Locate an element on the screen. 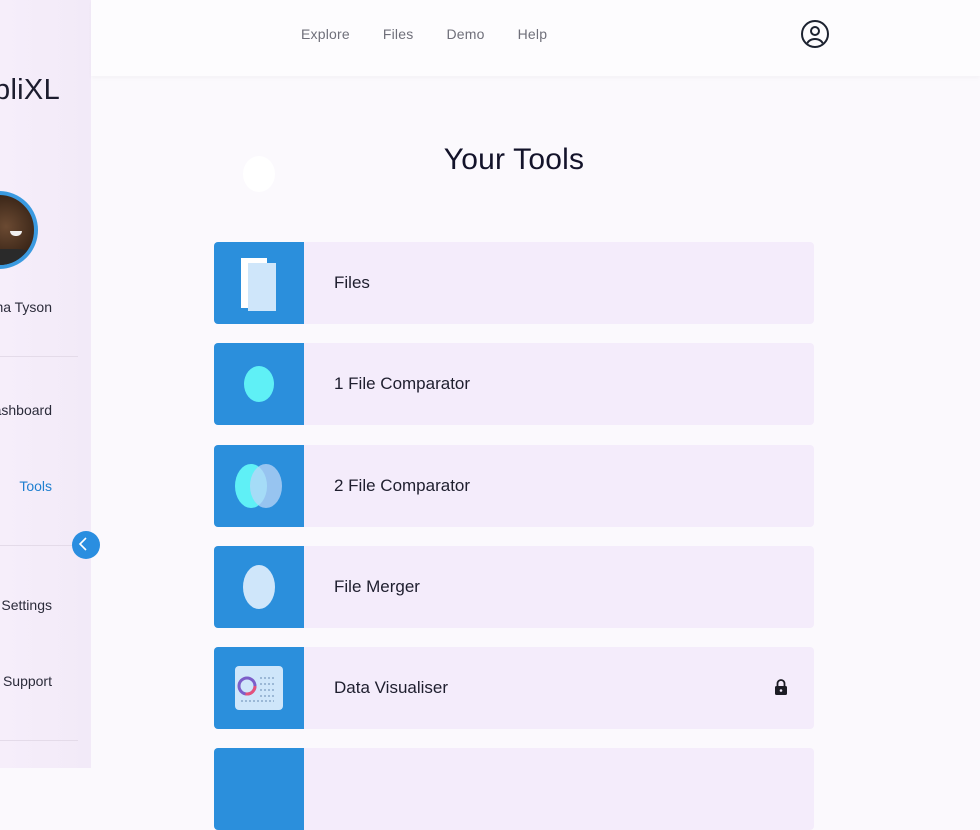  nav-link-files: Files is located at coordinates (398, 34).